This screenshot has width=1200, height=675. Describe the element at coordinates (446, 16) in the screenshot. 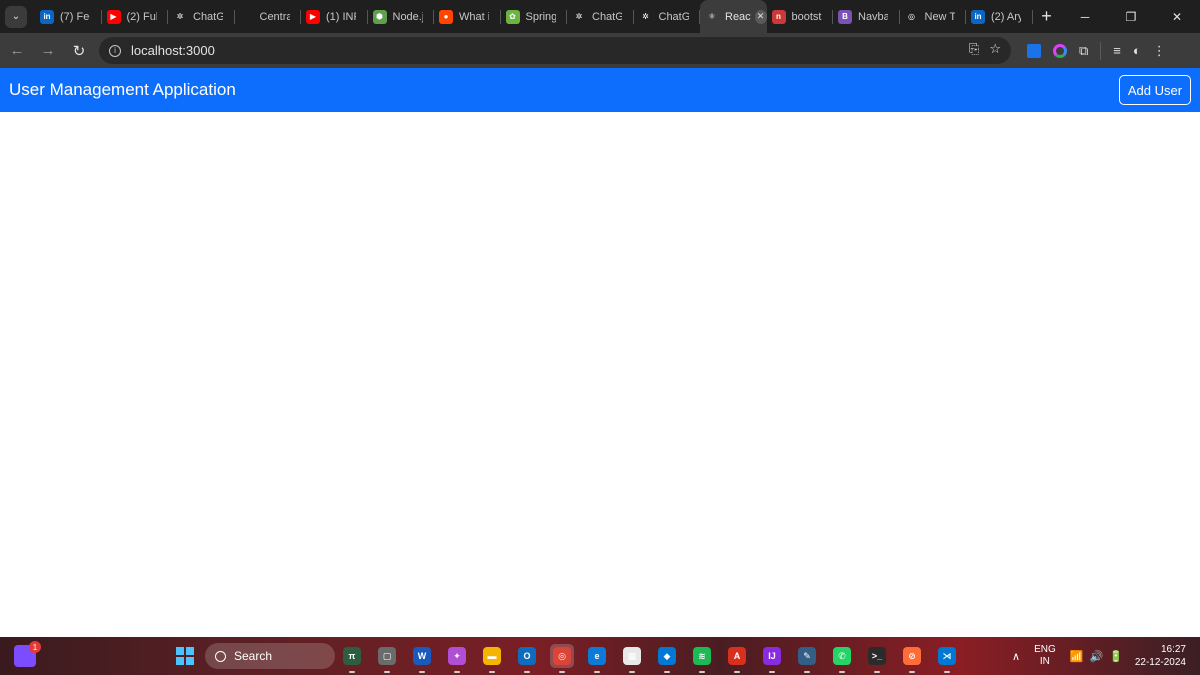

I see `reddit-icon: ●` at that location.